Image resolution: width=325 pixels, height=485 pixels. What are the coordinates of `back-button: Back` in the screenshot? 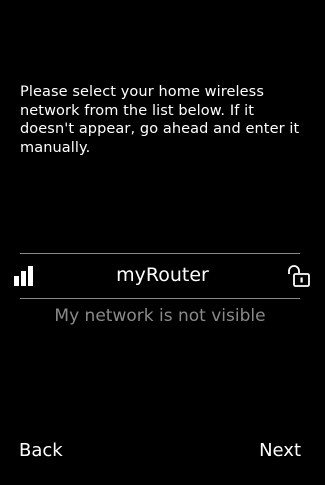 It's located at (41, 451).